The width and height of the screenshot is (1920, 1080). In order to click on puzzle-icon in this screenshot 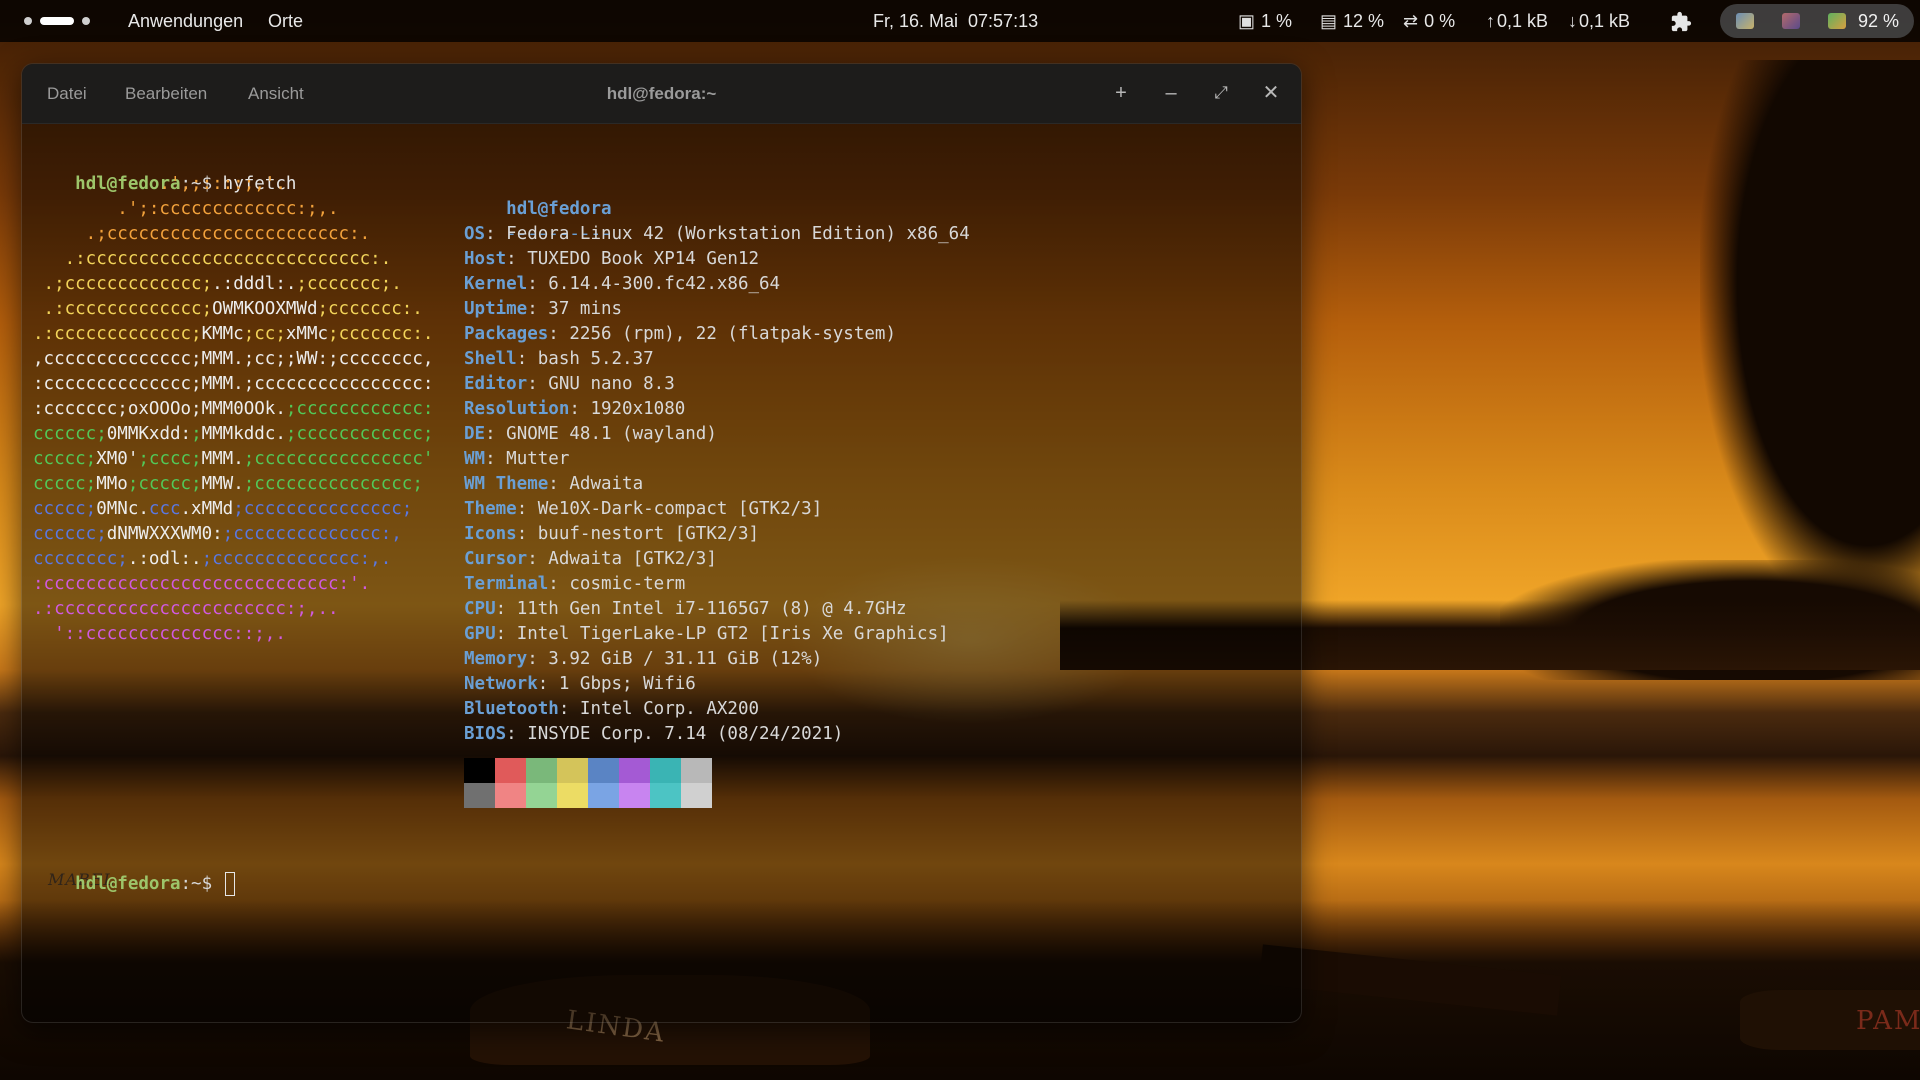, I will do `click(1681, 22)`.